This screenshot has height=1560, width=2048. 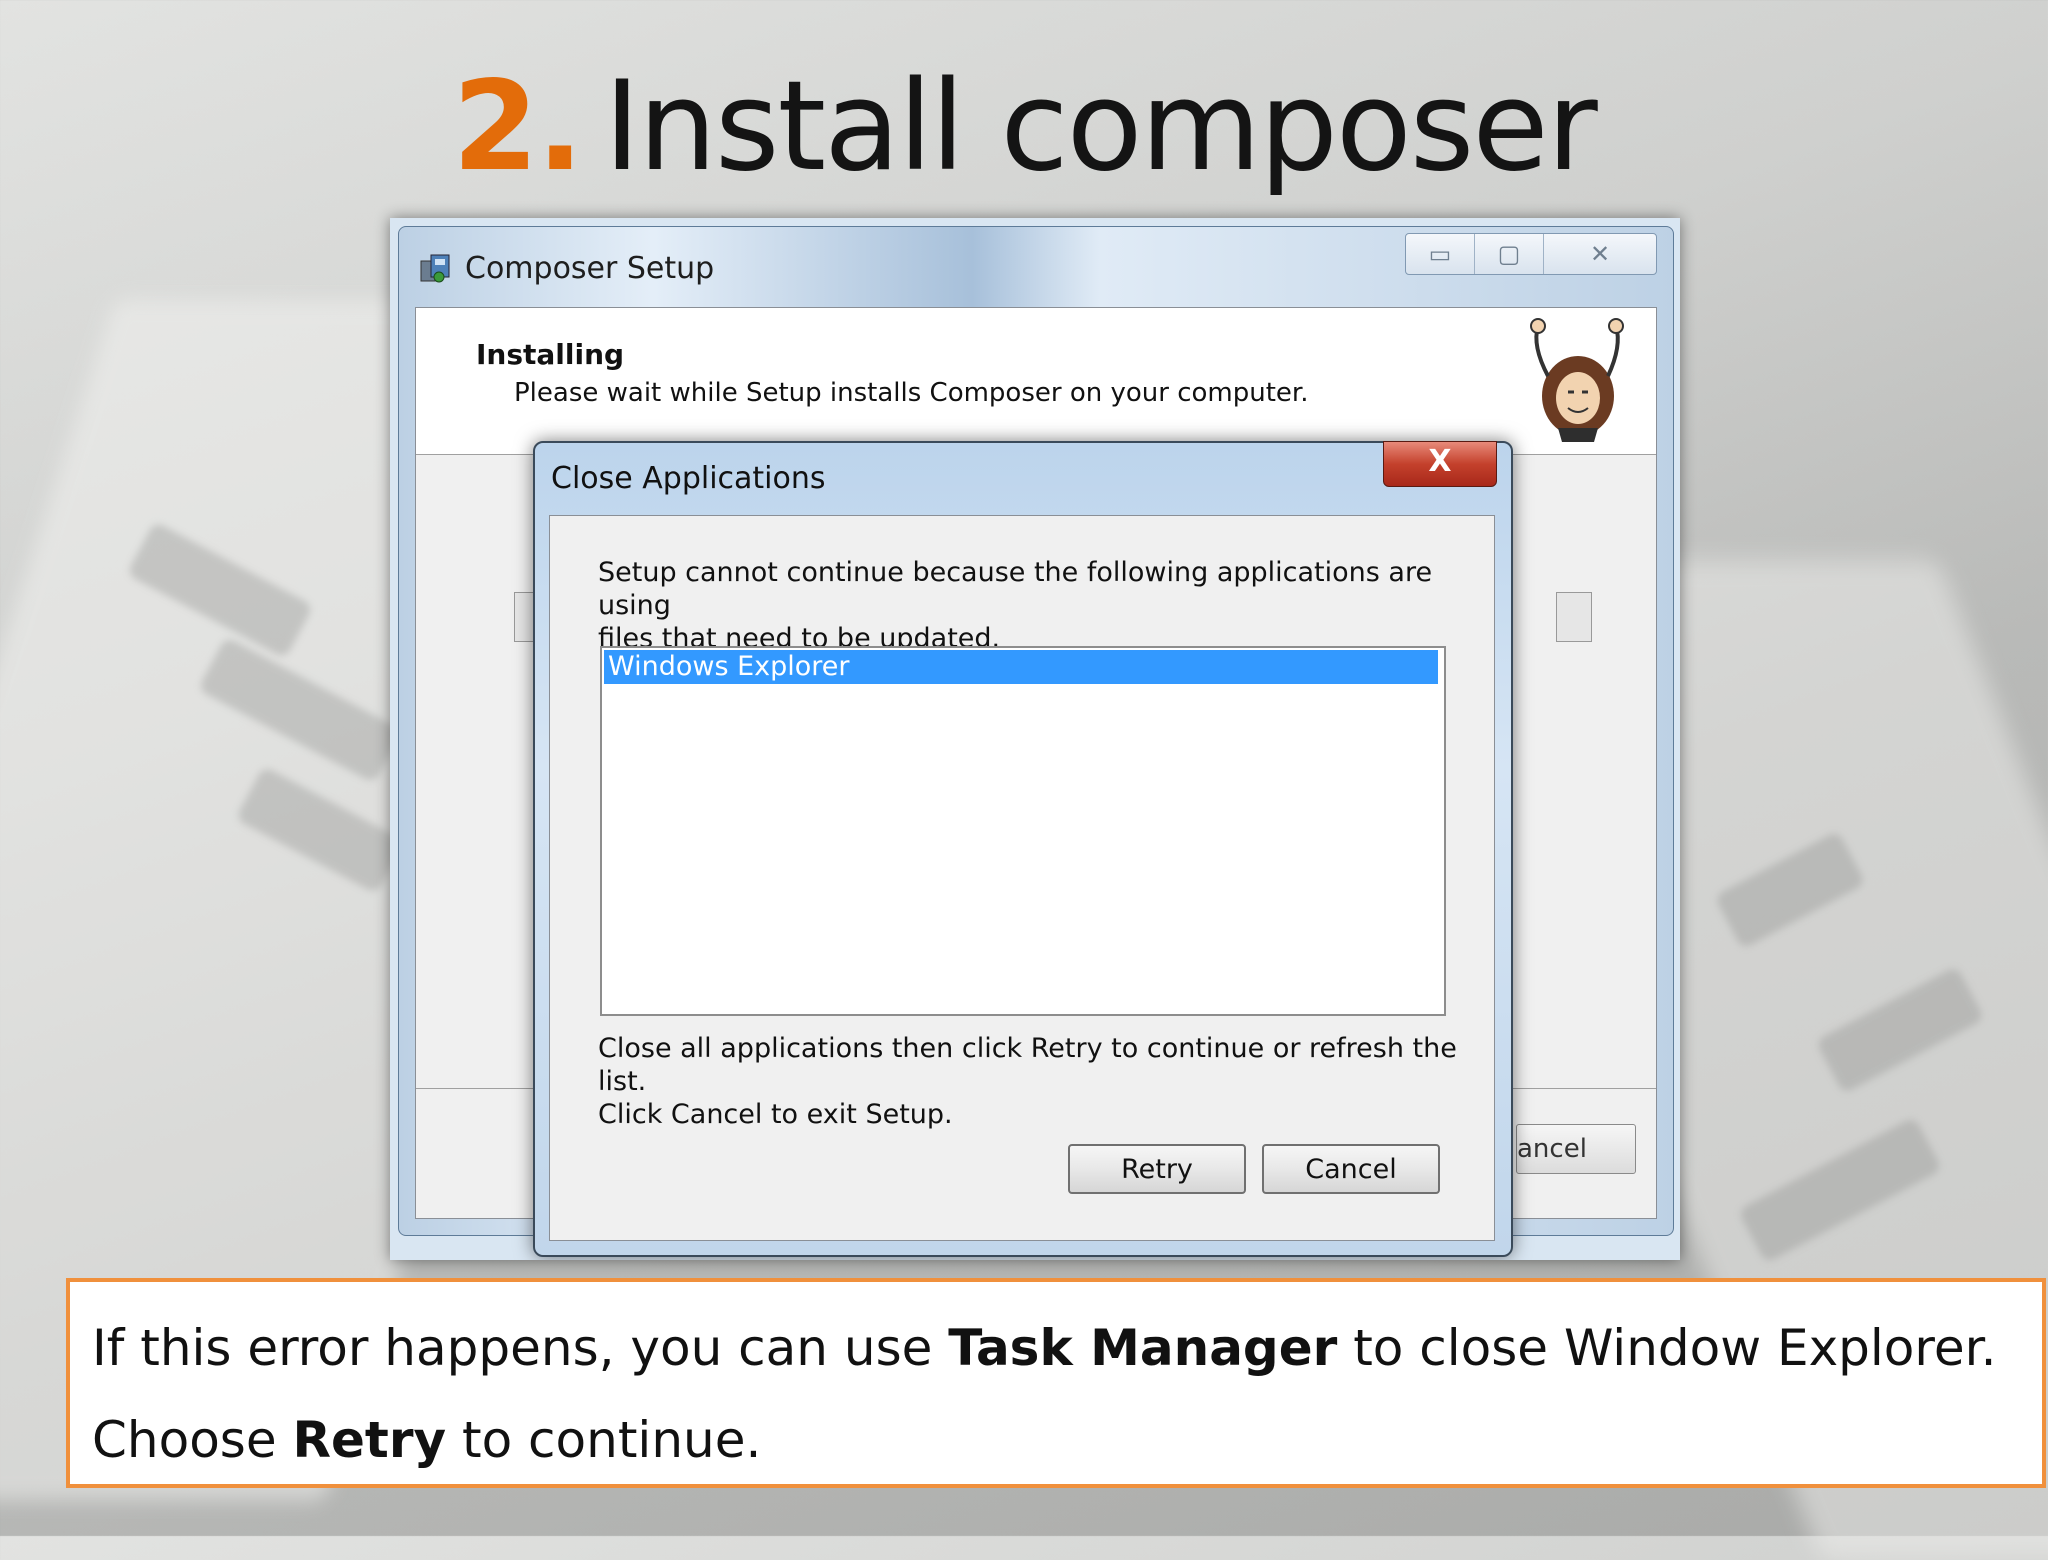 What do you see at coordinates (1143, 1348) in the screenshot?
I see `note-bold-task-manager: Task Manager` at bounding box center [1143, 1348].